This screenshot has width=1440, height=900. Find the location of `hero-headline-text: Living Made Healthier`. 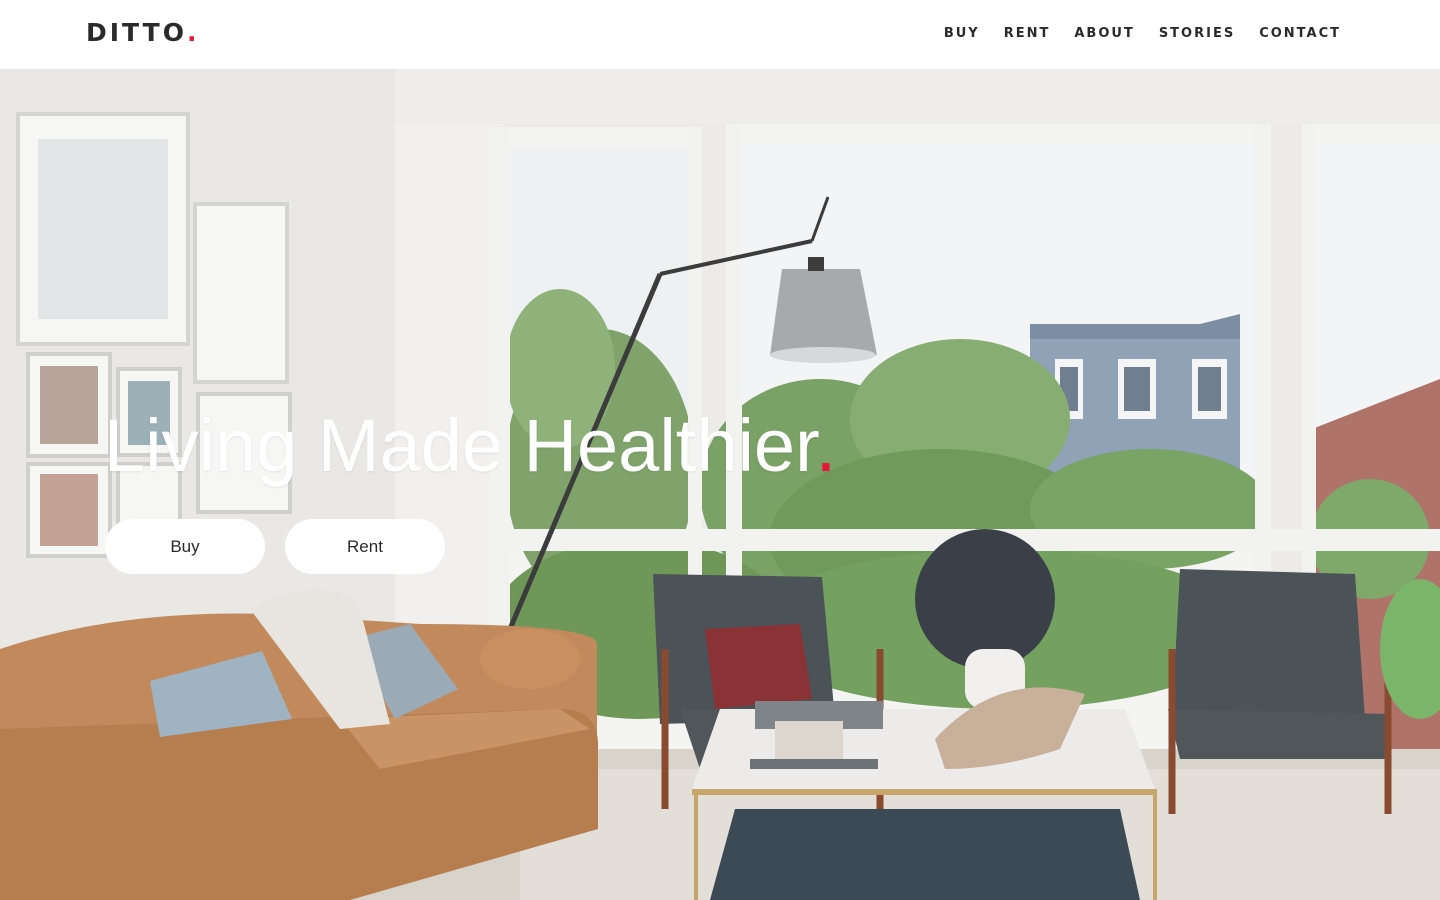

hero-headline-text: Living Made Healthier is located at coordinates (460, 445).